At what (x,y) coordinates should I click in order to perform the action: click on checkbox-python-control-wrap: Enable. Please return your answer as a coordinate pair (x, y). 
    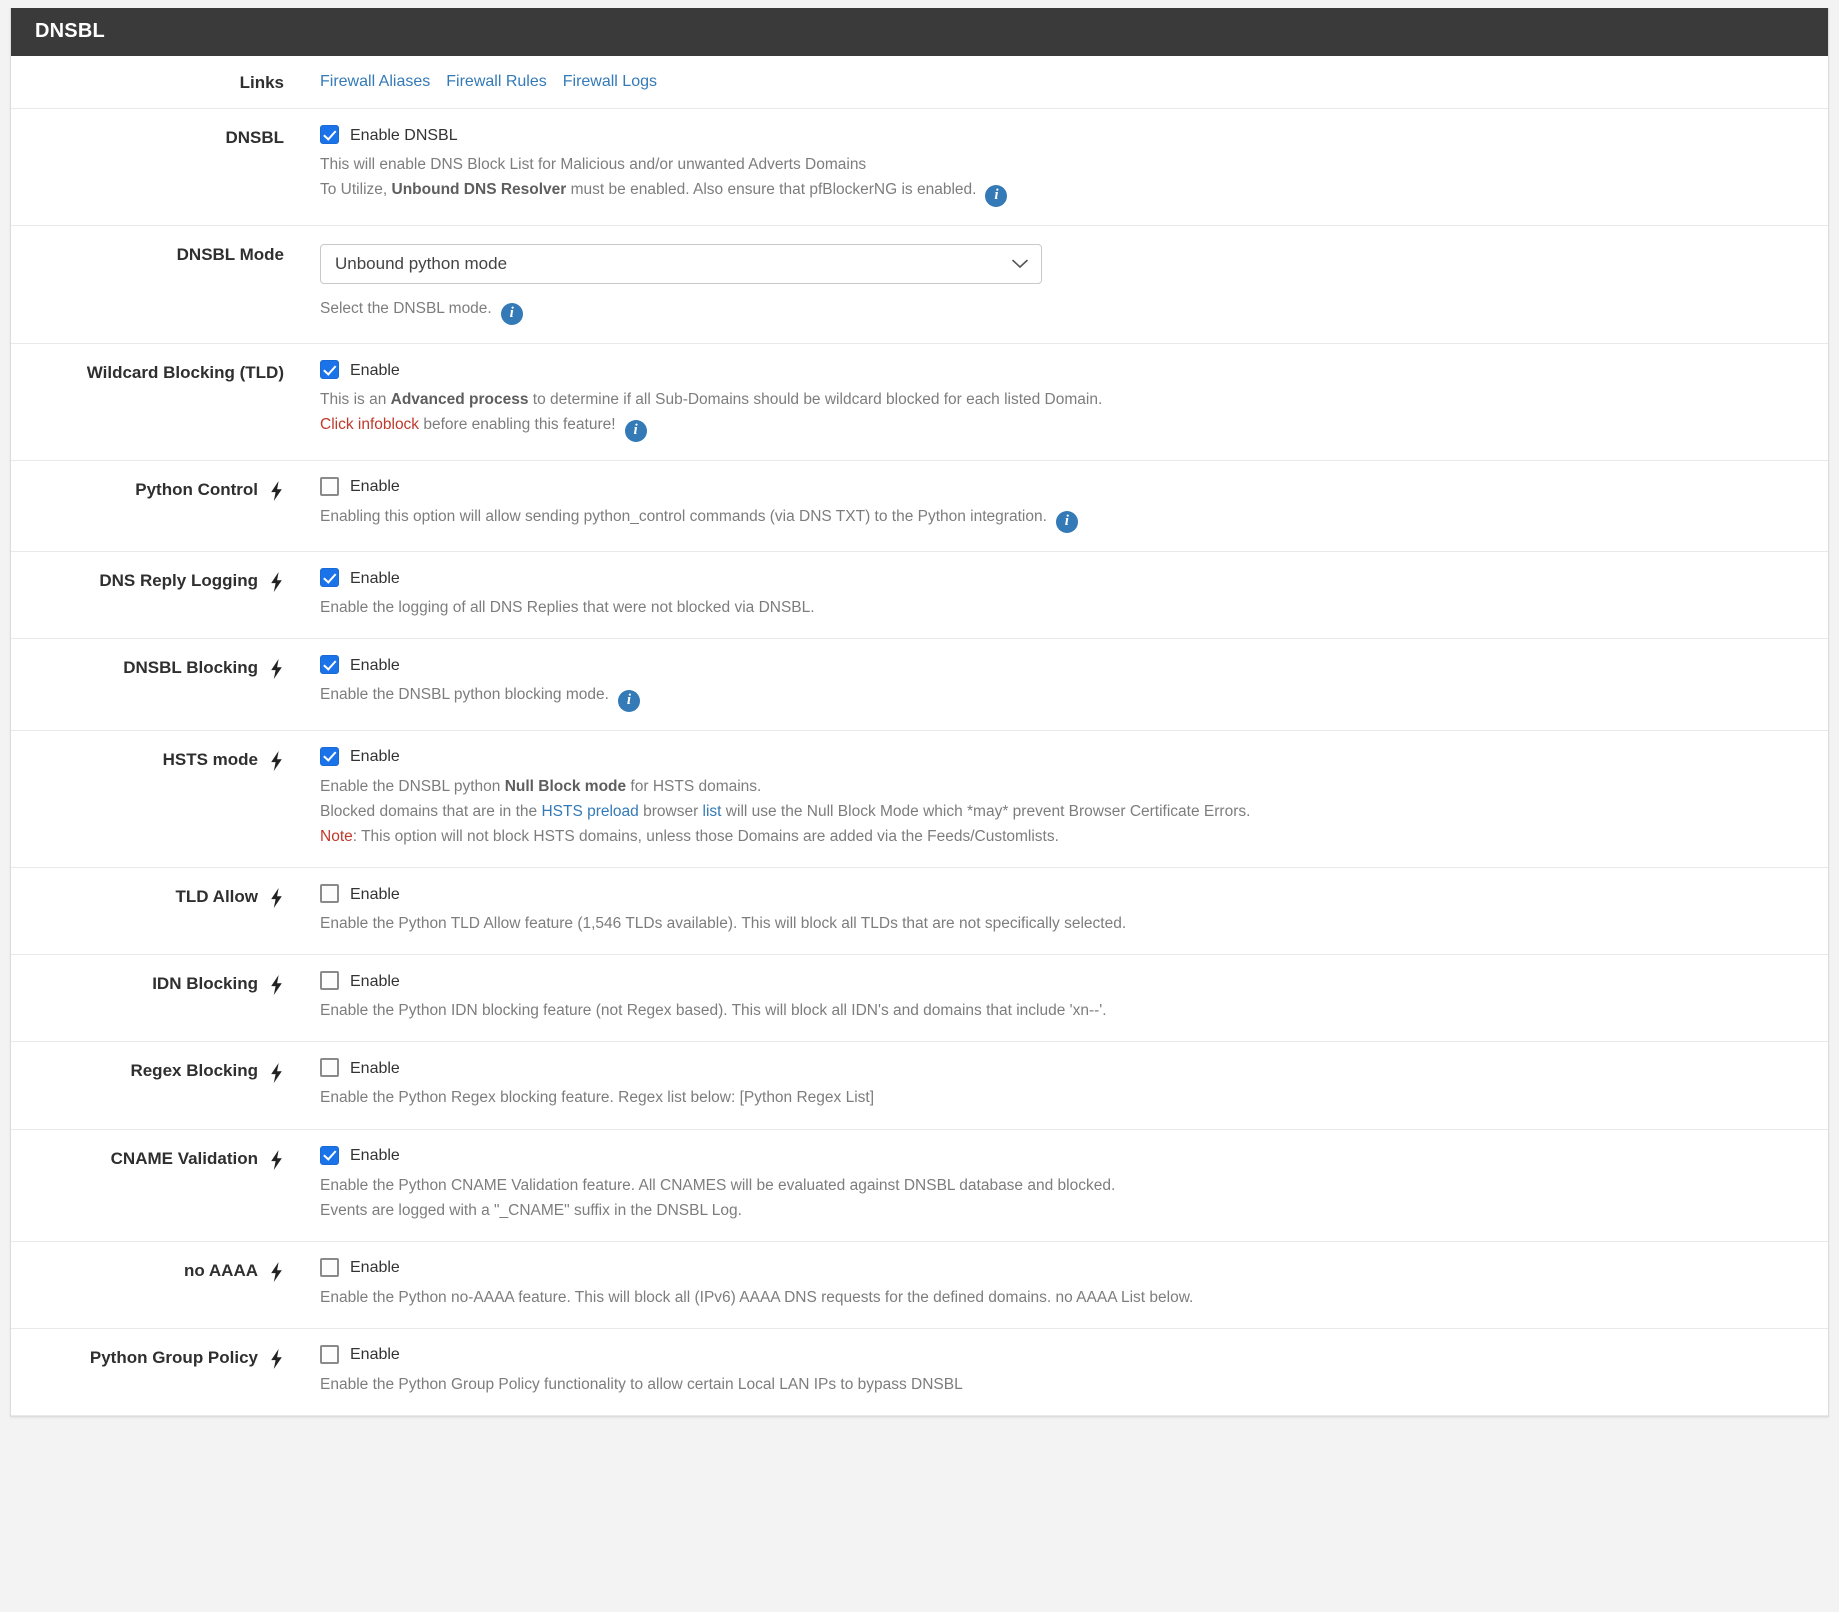
    Looking at the image, I should click on (1064, 486).